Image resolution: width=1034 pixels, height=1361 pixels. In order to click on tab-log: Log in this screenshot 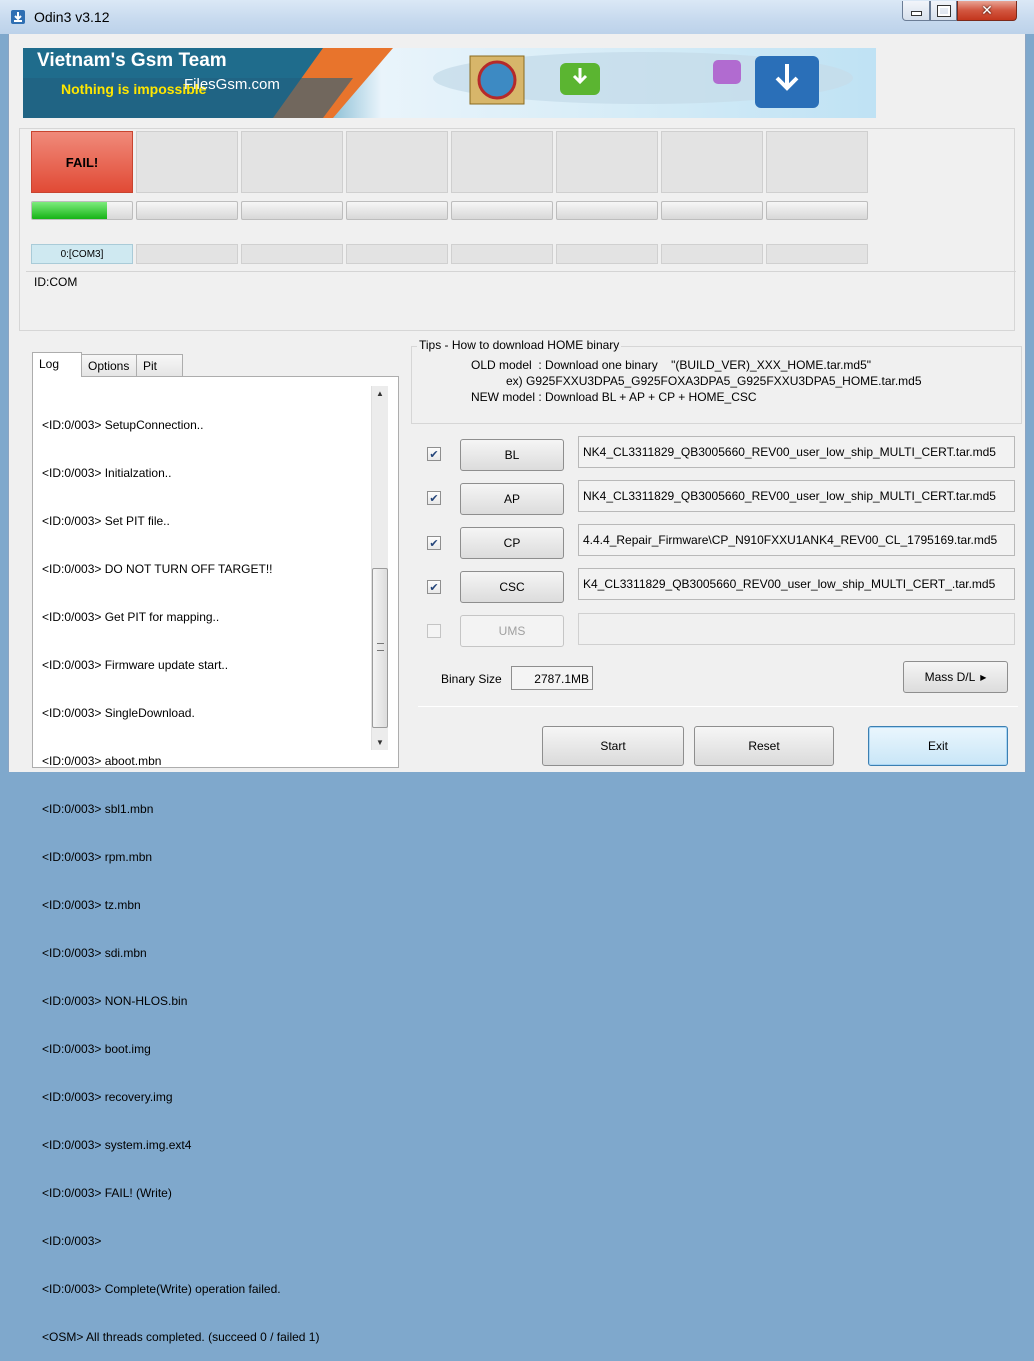, I will do `click(57, 364)`.